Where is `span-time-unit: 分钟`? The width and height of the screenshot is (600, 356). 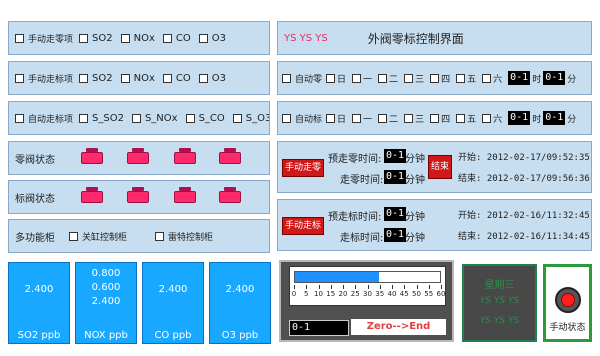
span-time-unit: 分钟 is located at coordinates (415, 238).